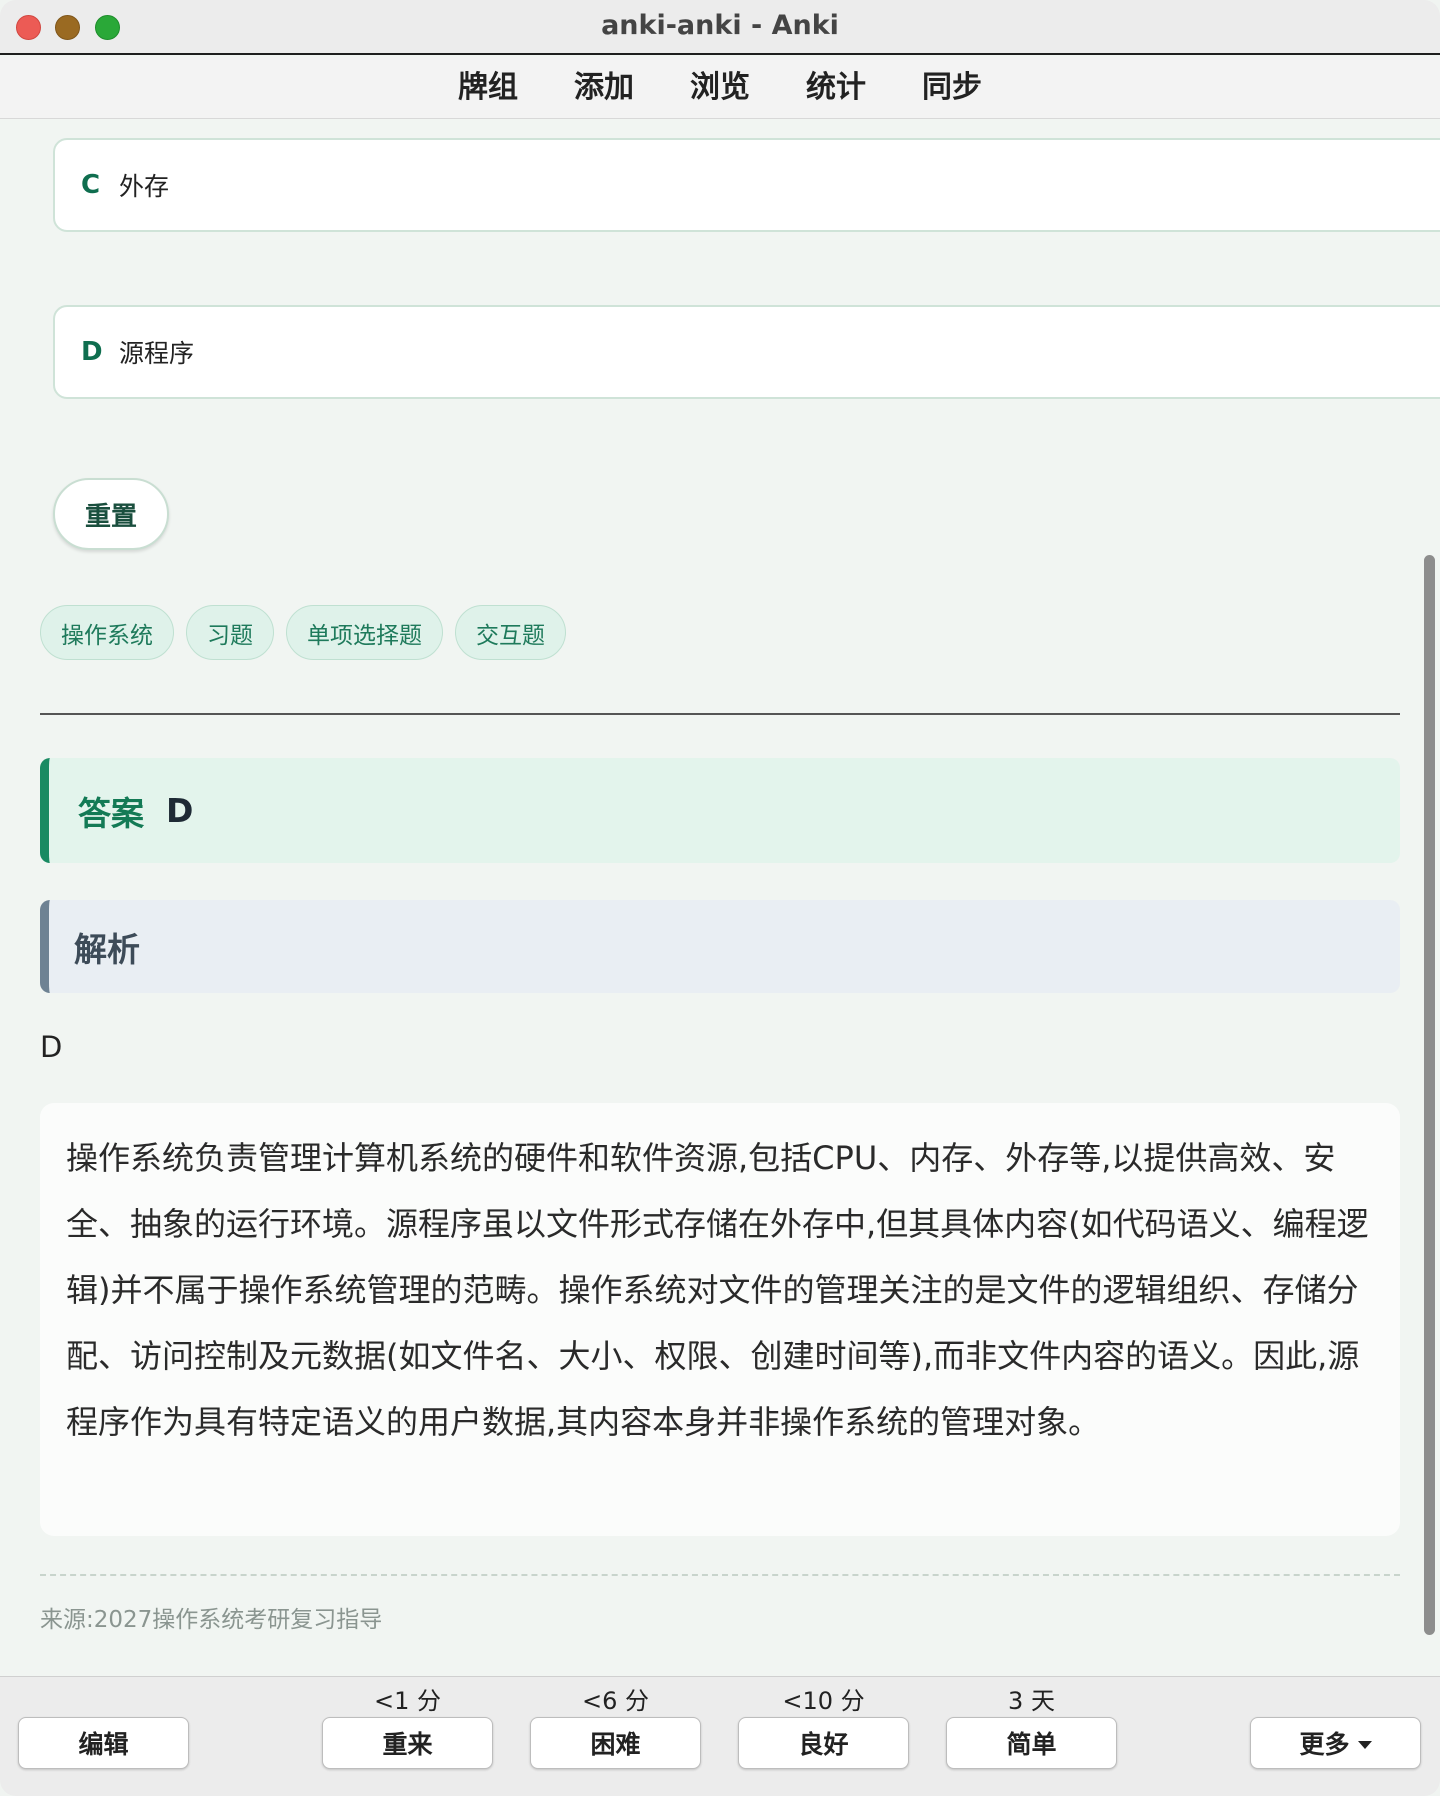 The height and width of the screenshot is (1796, 1440). I want to click on tag-list: 操作系统 习题 单项选择题 交互题, so click(303, 632).